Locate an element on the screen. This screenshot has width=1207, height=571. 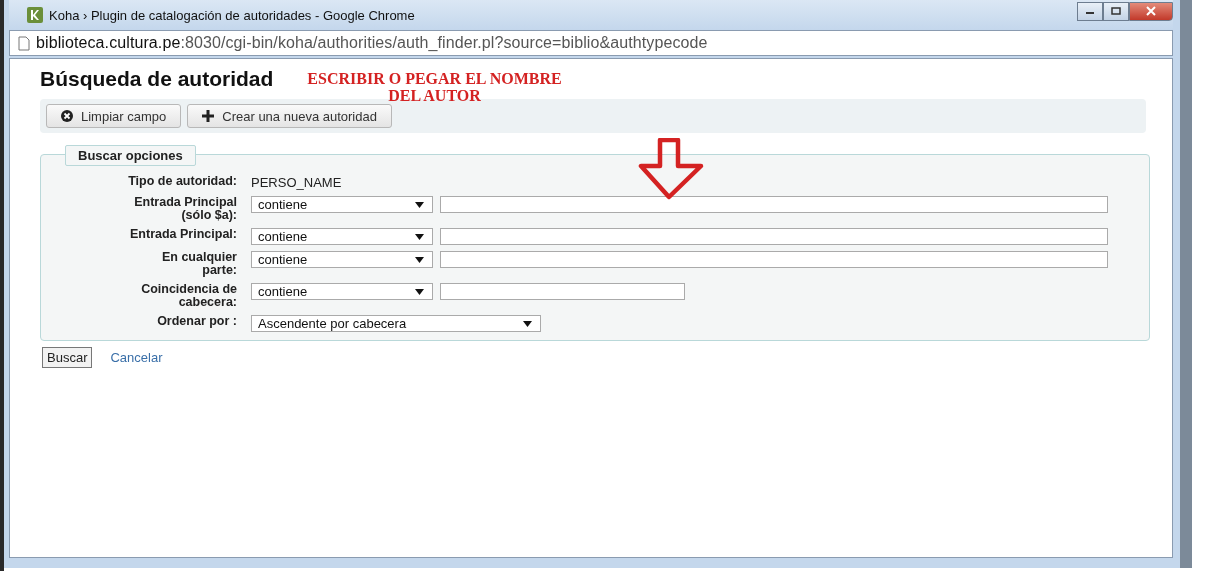
clear-icon is located at coordinates (67, 116).